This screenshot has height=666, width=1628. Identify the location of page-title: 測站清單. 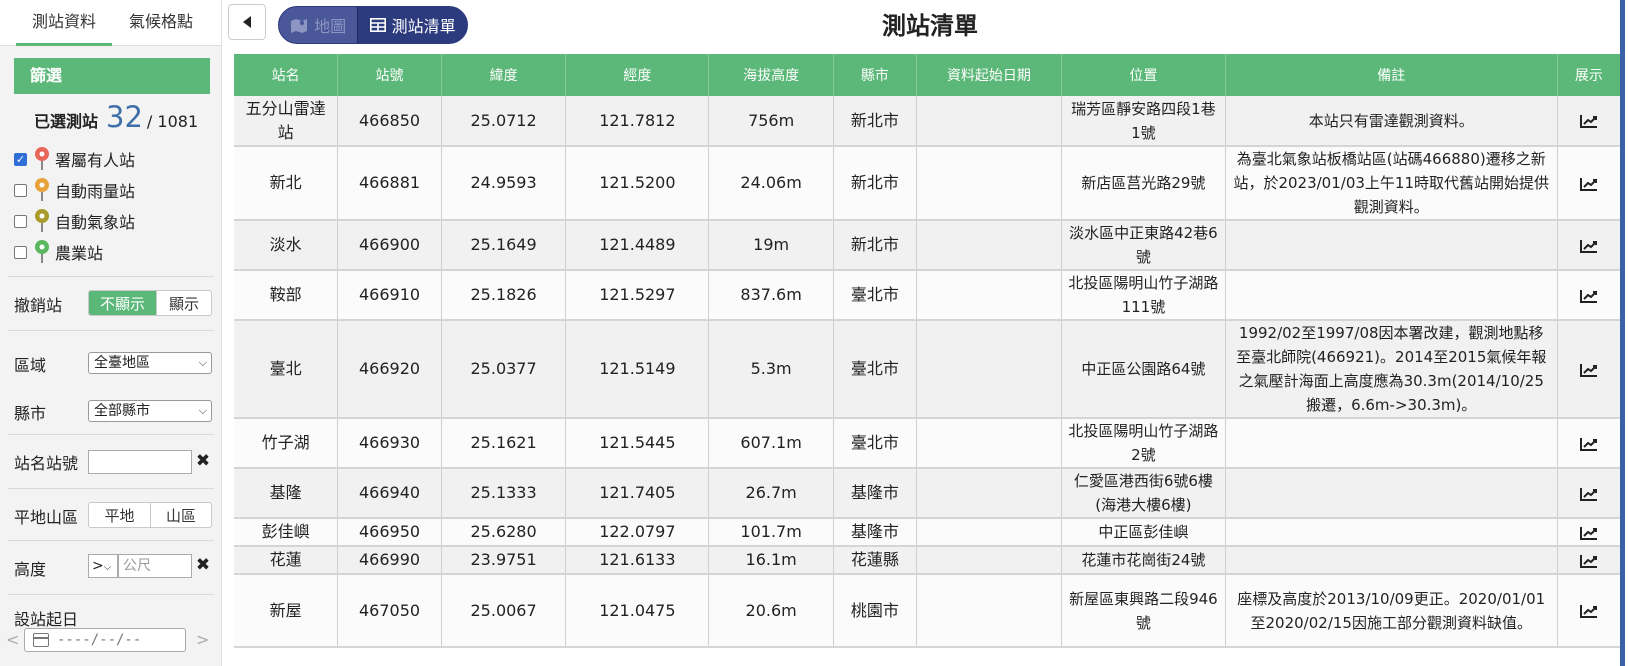
(930, 26).